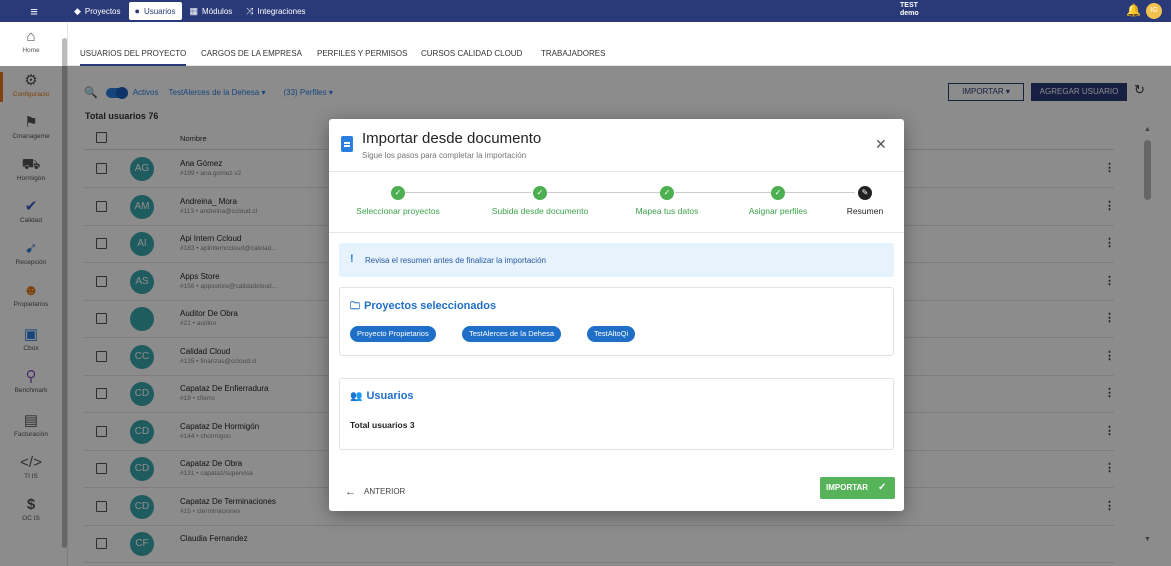 This screenshot has width=1171, height=566. Describe the element at coordinates (352, 259) in the screenshot. I see `exclamation-icon: !` at that location.